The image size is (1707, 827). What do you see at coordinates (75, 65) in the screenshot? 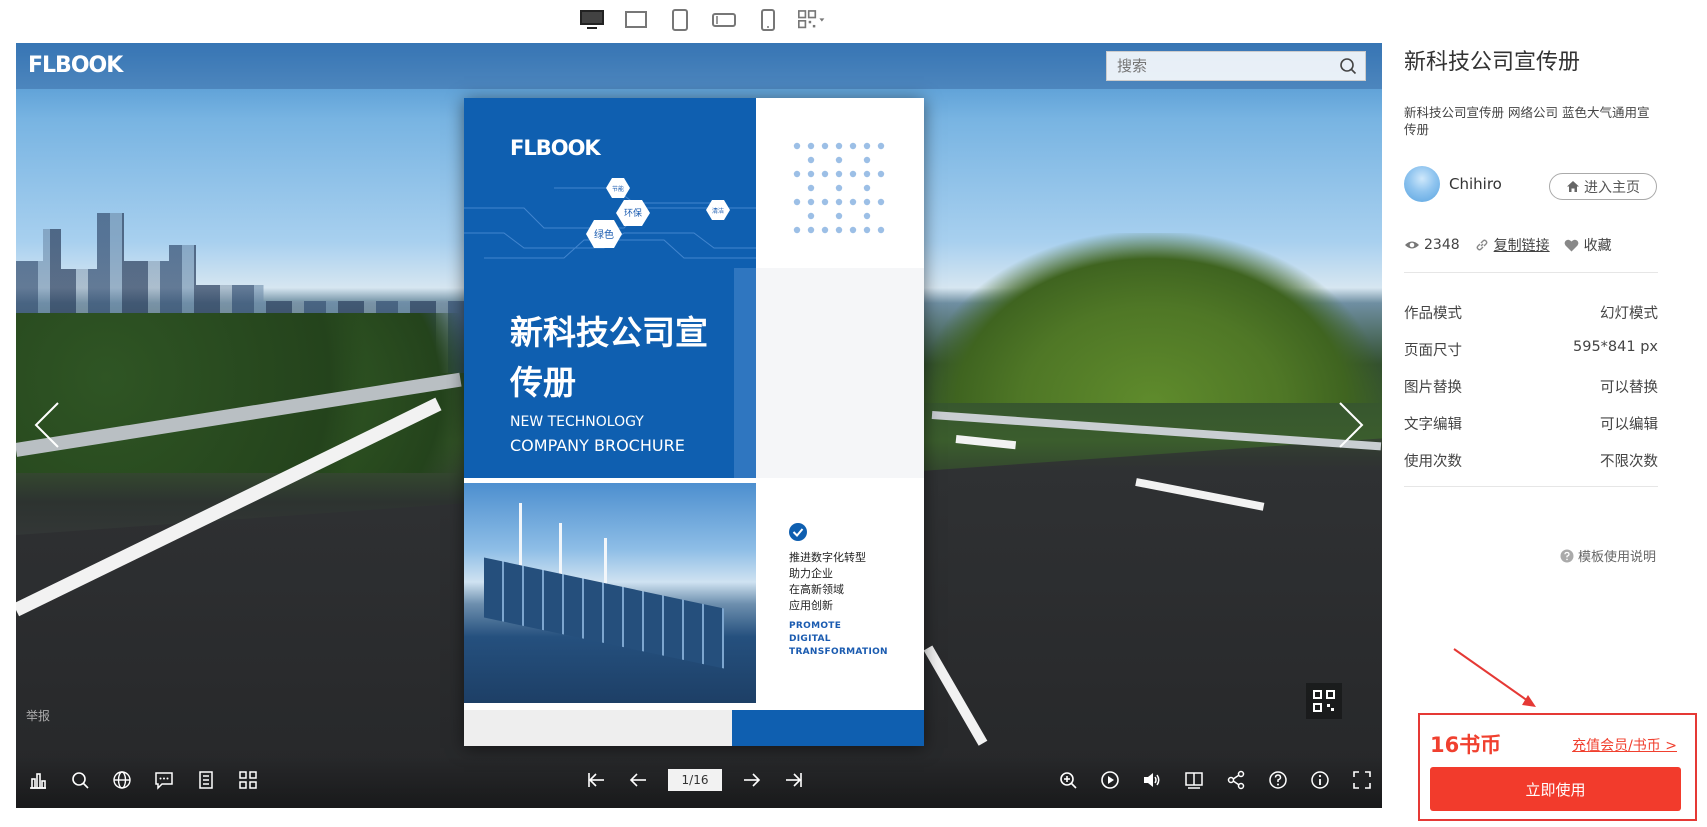
I see `flbook-logo: FLBOOK` at bounding box center [75, 65].